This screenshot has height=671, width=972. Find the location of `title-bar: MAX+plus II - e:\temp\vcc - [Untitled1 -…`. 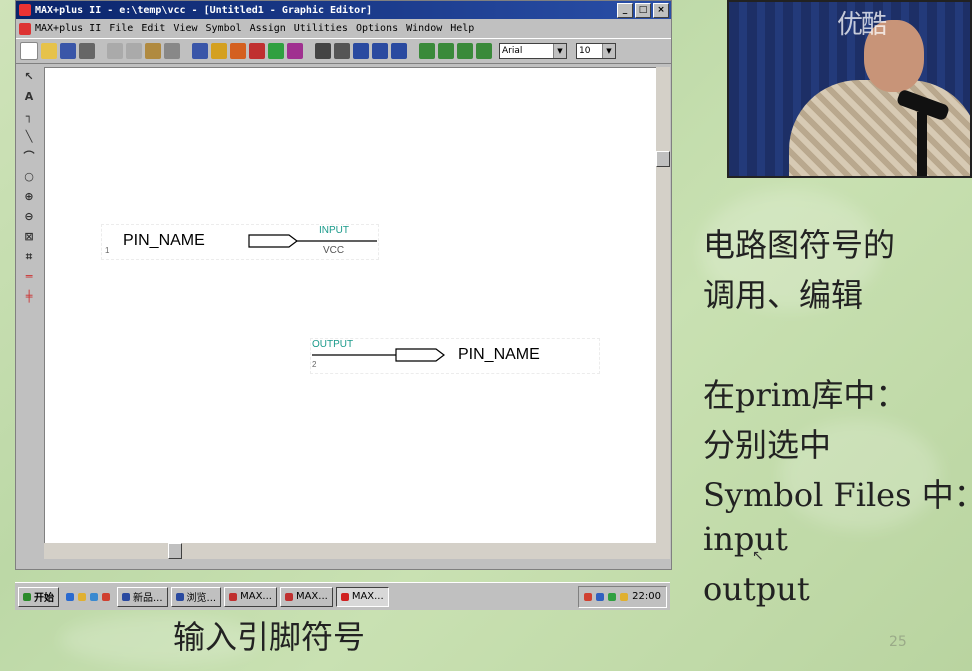

title-bar: MAX+plus II - e:\temp\vcc - [Untitled1 -… is located at coordinates (343, 10).